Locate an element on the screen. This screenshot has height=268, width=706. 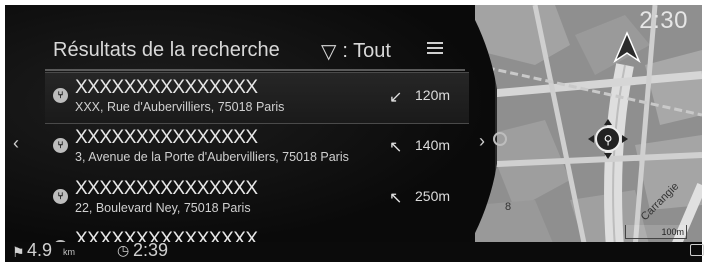
svg-text: 8 is located at coordinates (508, 207).